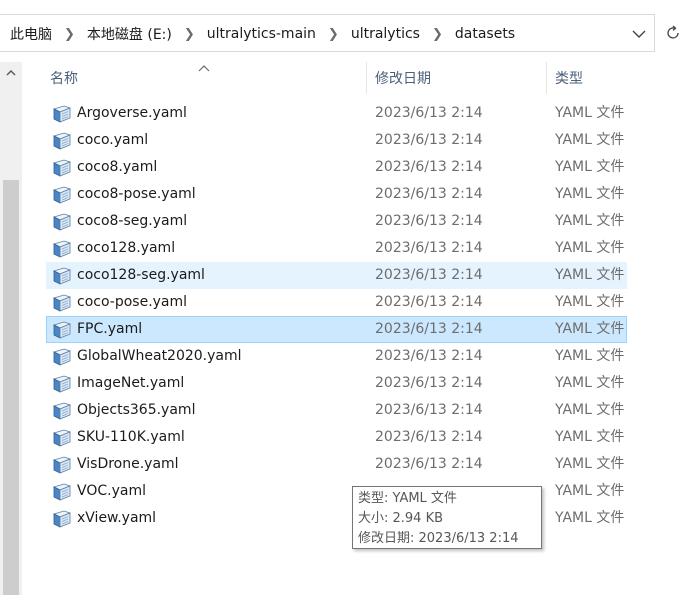 The image size is (686, 595). I want to click on file-row-content: coco-pose.yaml 2023/6/13 2:14 YAML 文件, so click(337, 302).